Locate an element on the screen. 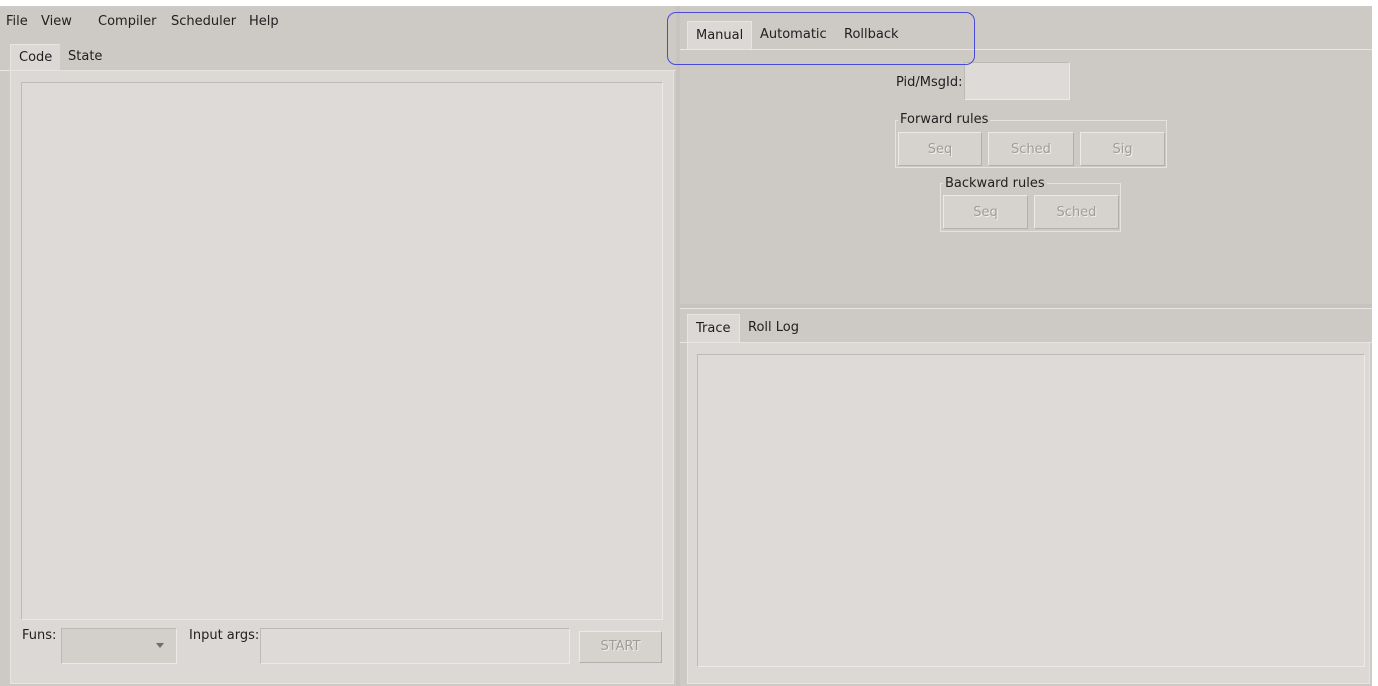 The width and height of the screenshot is (1378, 686). funs-label: Funs: is located at coordinates (39, 635).